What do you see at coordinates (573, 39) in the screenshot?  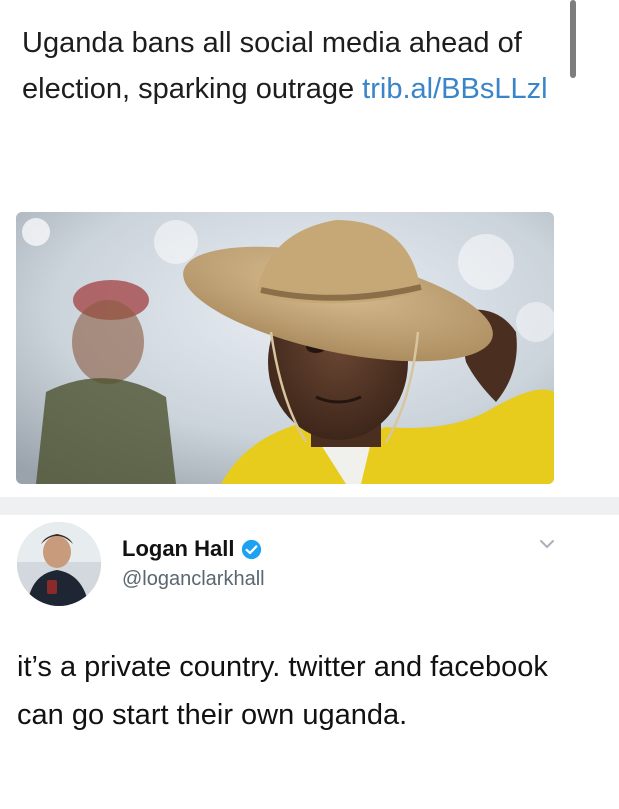 I see `scrollbar` at bounding box center [573, 39].